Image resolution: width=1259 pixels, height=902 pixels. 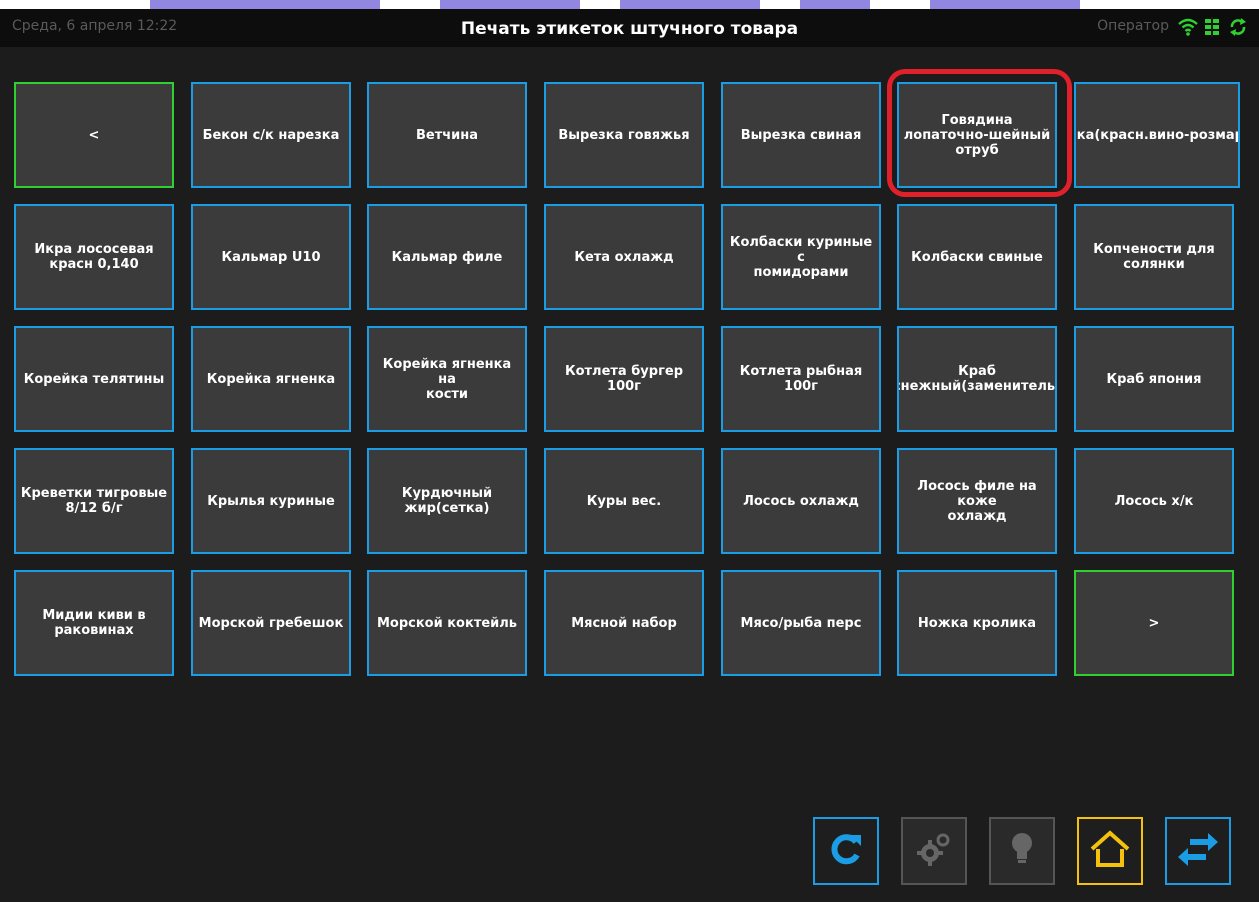 I want to click on settings-button, so click(x=934, y=851).